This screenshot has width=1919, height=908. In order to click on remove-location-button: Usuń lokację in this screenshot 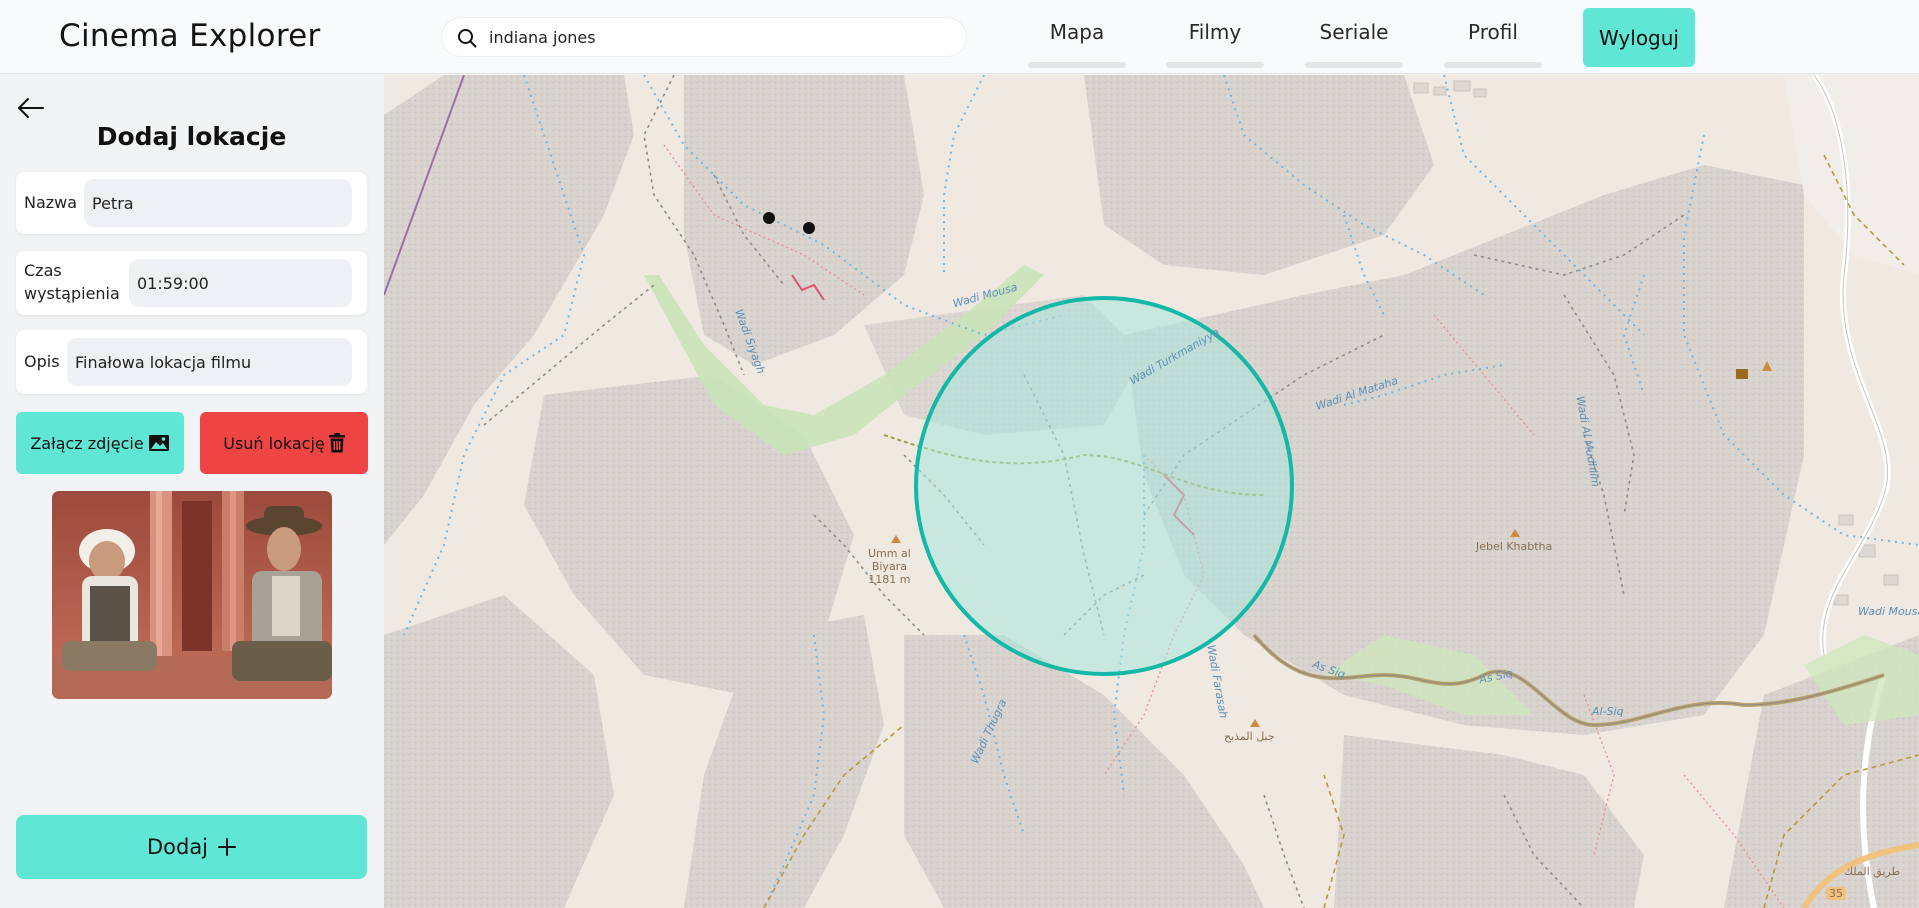, I will do `click(284, 443)`.